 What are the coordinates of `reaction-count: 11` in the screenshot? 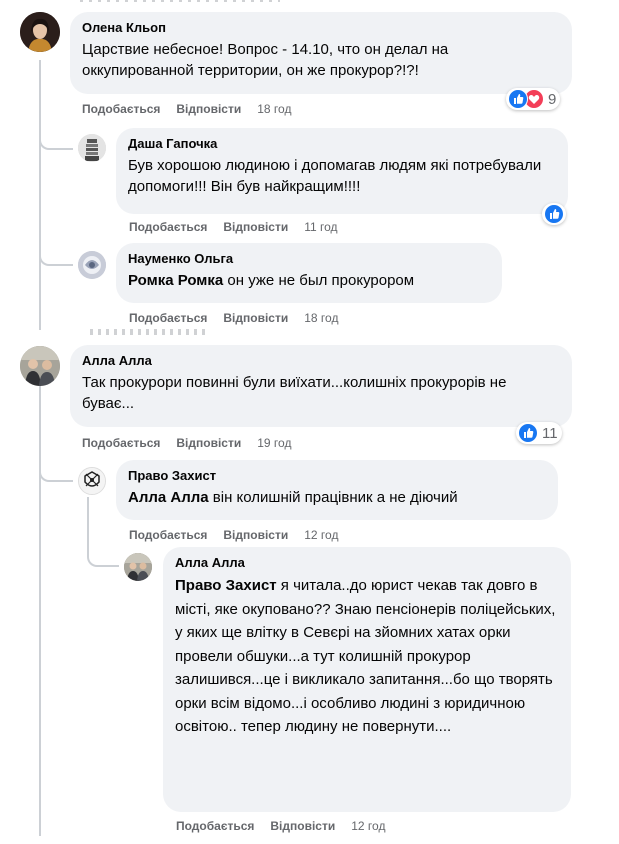 It's located at (550, 433).